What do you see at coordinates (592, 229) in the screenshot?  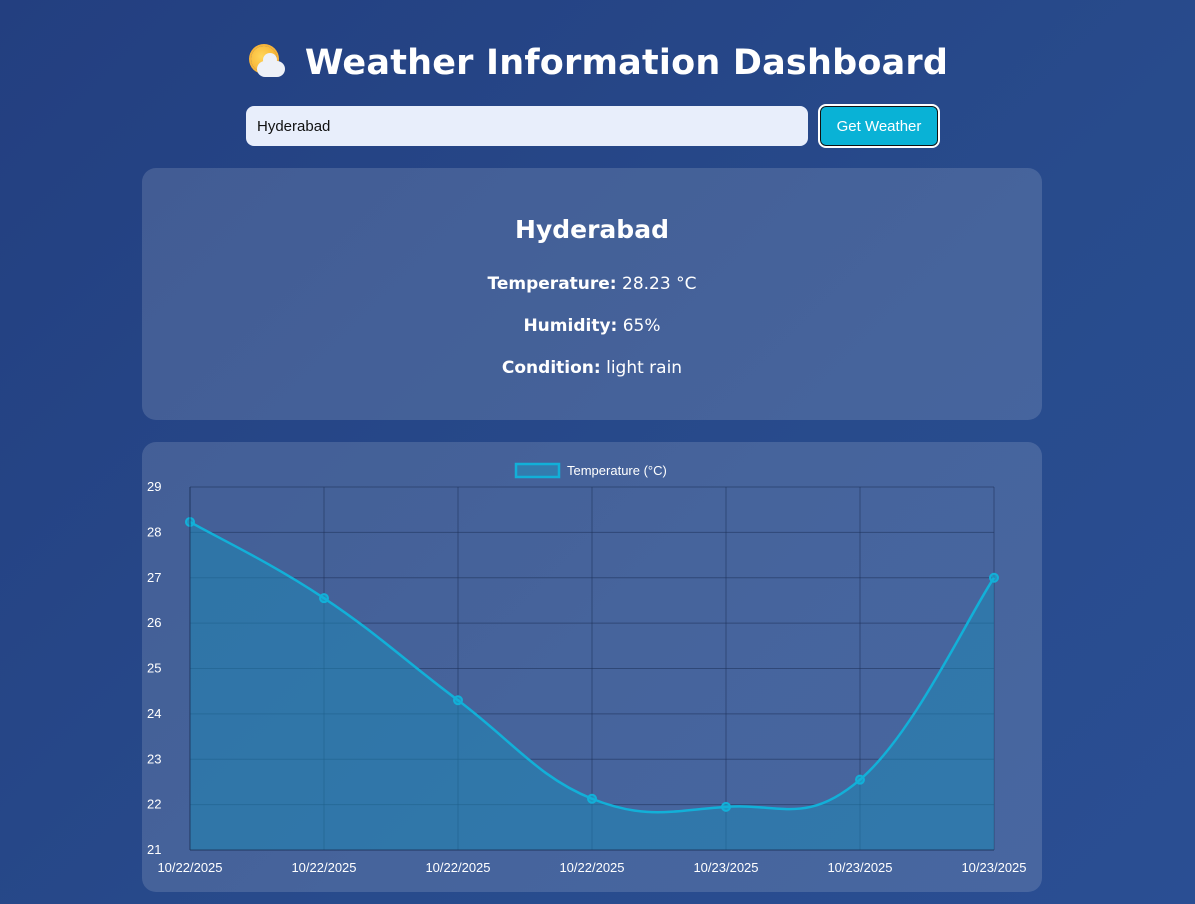 I see `city-name: Hyderabad` at bounding box center [592, 229].